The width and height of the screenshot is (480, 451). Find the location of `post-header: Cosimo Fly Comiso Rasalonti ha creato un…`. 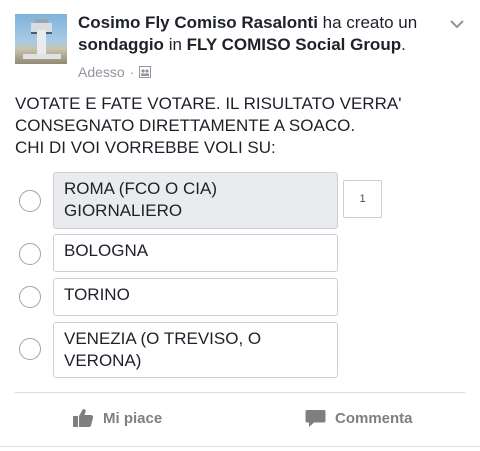

post-header: Cosimo Fly Comiso Rasalonti ha creato un… is located at coordinates (258, 34).